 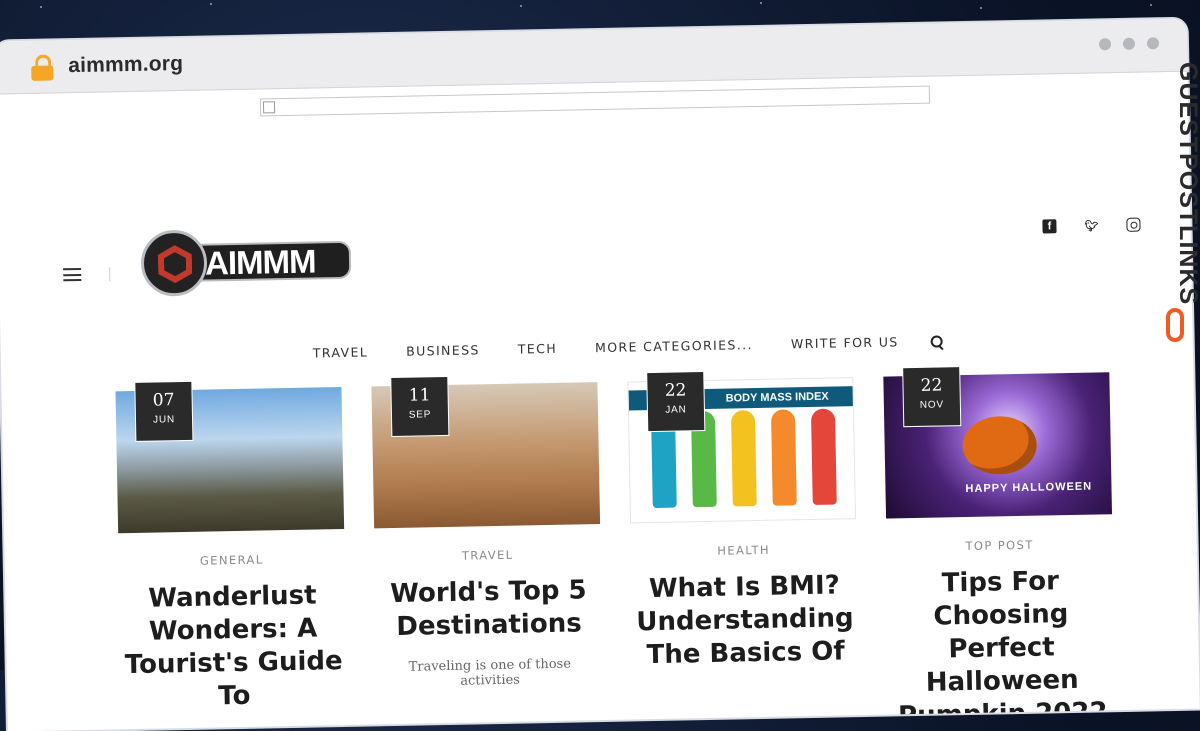 I want to click on post-category: TOP POST, so click(x=999, y=545).